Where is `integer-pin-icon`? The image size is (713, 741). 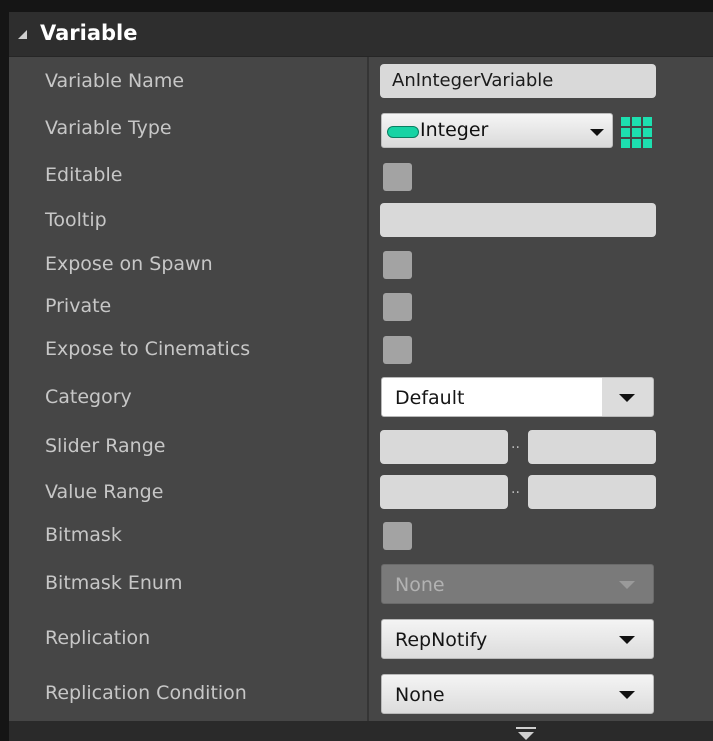 integer-pin-icon is located at coordinates (403, 132).